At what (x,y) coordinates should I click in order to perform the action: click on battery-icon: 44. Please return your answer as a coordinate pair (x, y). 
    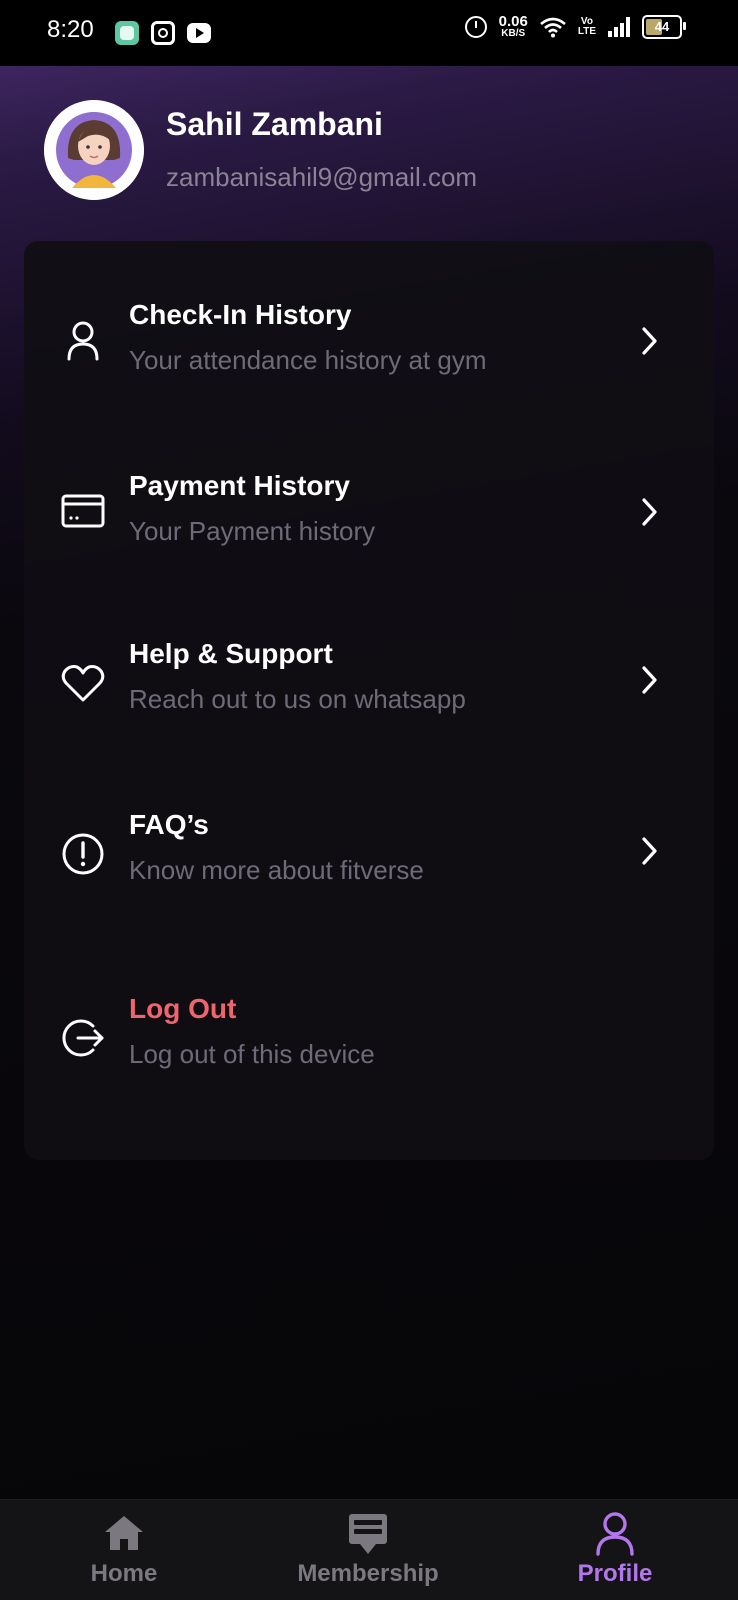
    Looking at the image, I should click on (664, 26).